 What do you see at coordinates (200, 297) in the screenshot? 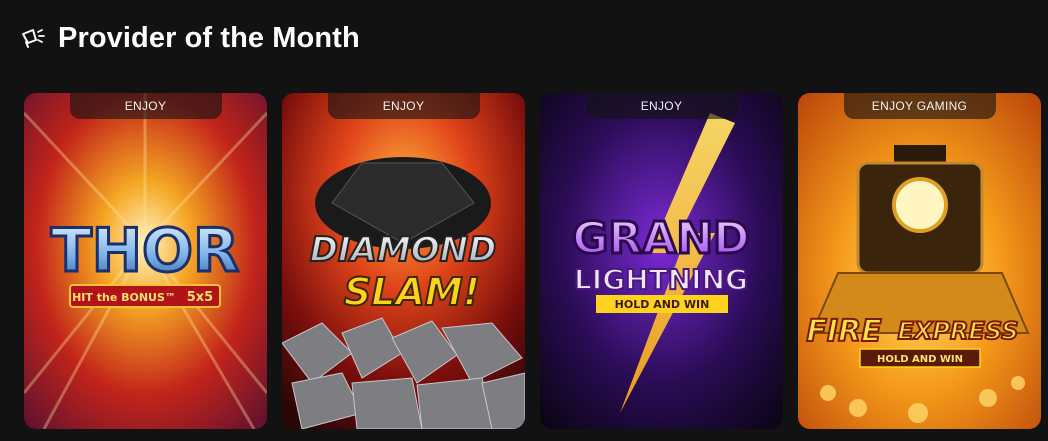
I see `logo-badge-right: 5x5` at bounding box center [200, 297].